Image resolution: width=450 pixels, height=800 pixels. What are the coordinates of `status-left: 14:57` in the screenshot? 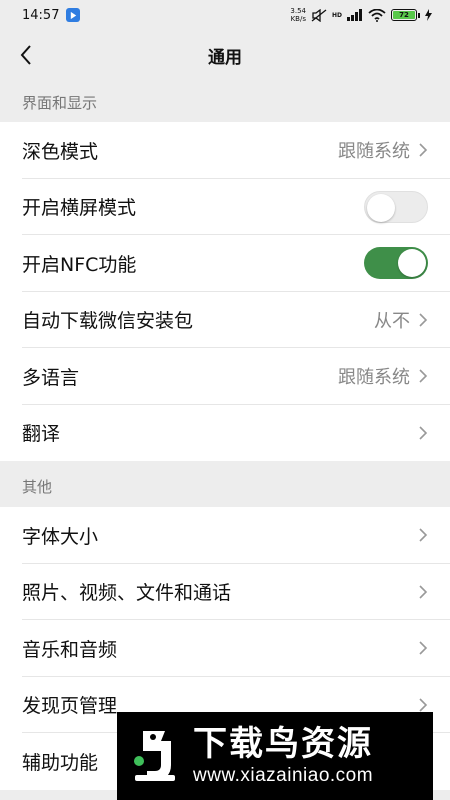 It's located at (51, 15).